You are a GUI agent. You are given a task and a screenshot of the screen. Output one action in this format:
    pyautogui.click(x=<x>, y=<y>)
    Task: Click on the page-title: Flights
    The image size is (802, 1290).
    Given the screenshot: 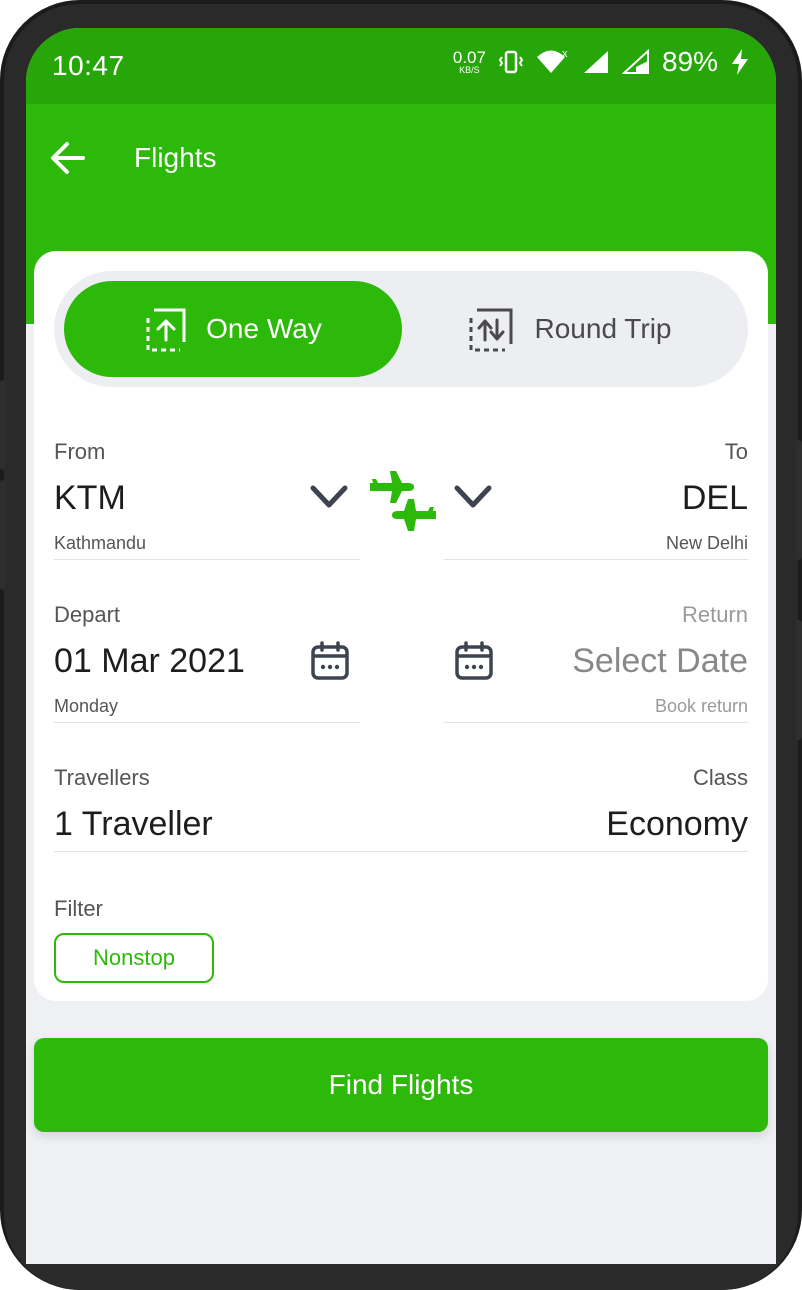 What is the action you would take?
    pyautogui.click(x=175, y=157)
    